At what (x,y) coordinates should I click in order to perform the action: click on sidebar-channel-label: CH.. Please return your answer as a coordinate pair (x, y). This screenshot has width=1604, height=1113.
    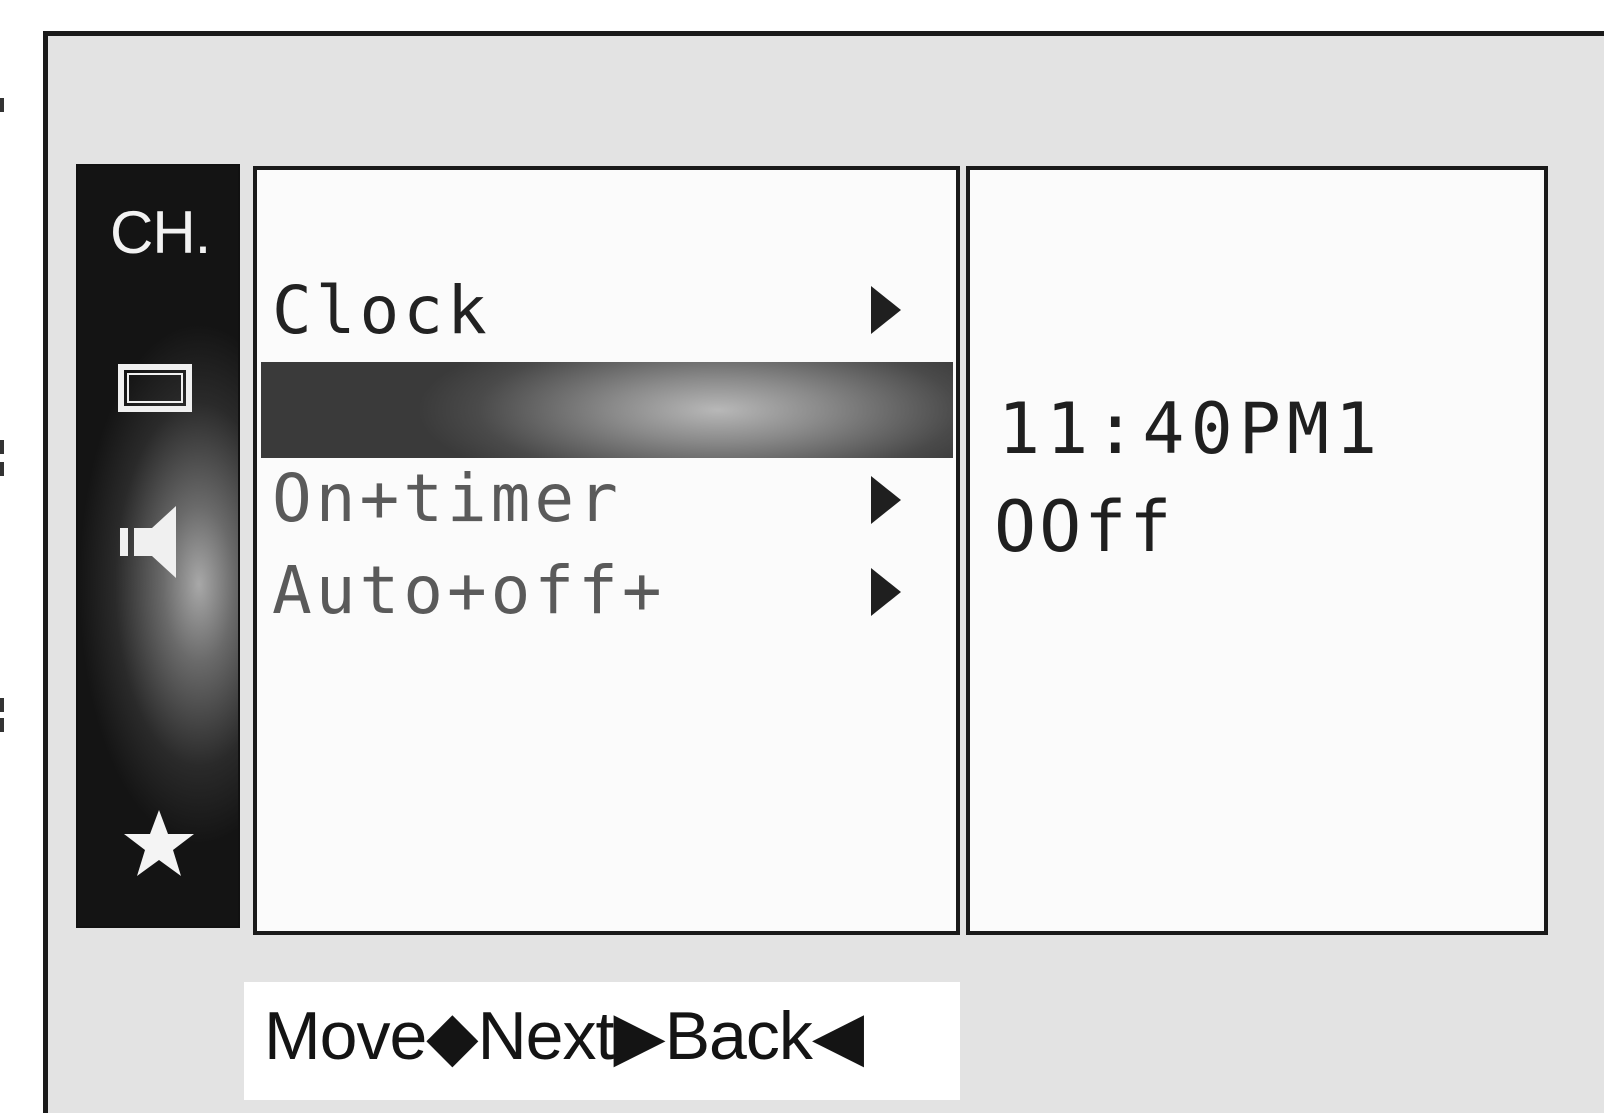
    Looking at the image, I should click on (160, 232).